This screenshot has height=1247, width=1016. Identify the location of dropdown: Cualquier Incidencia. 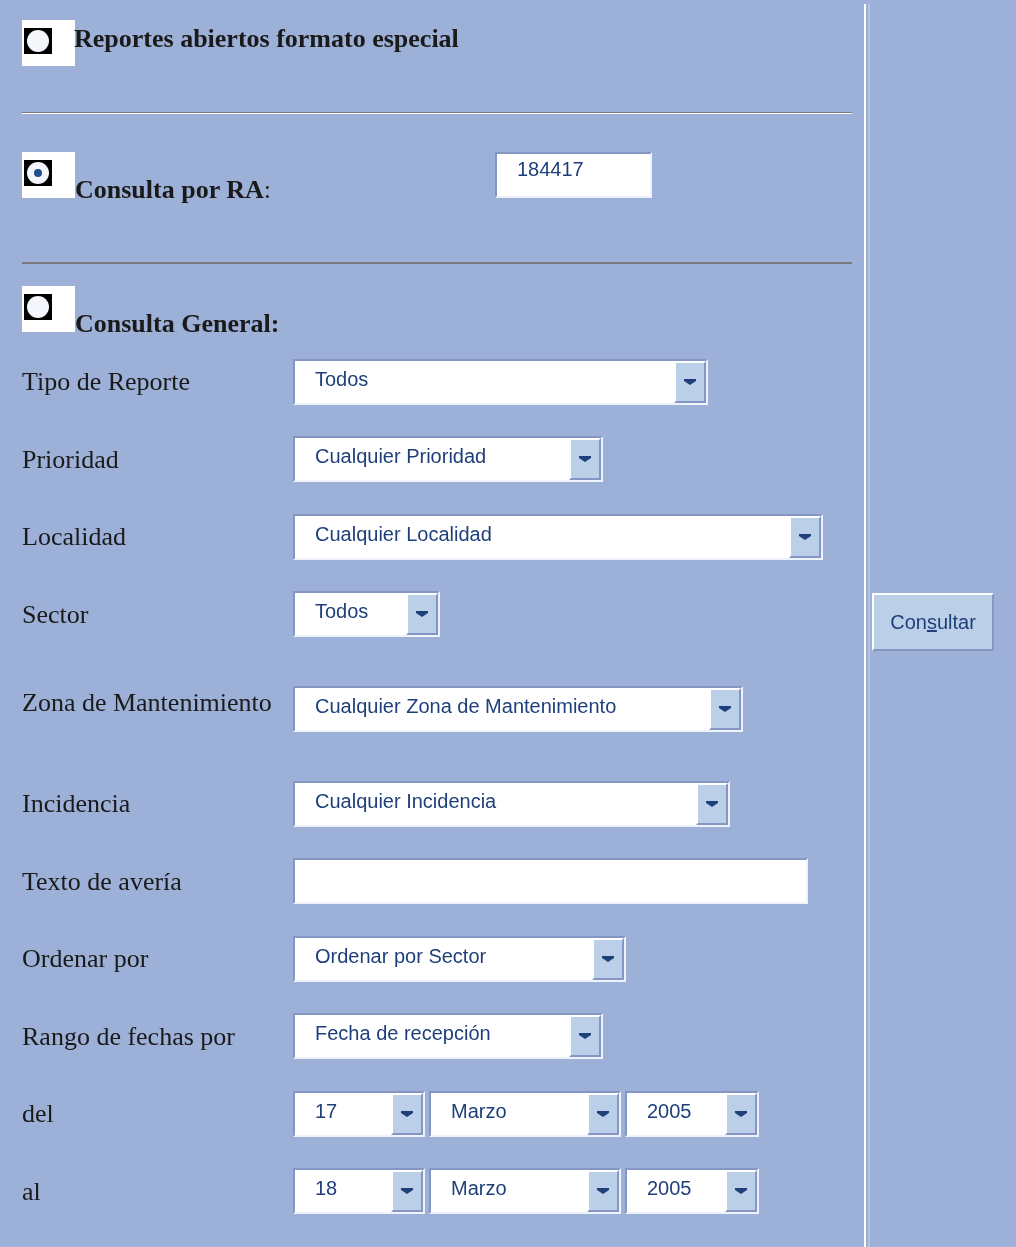
(511, 803).